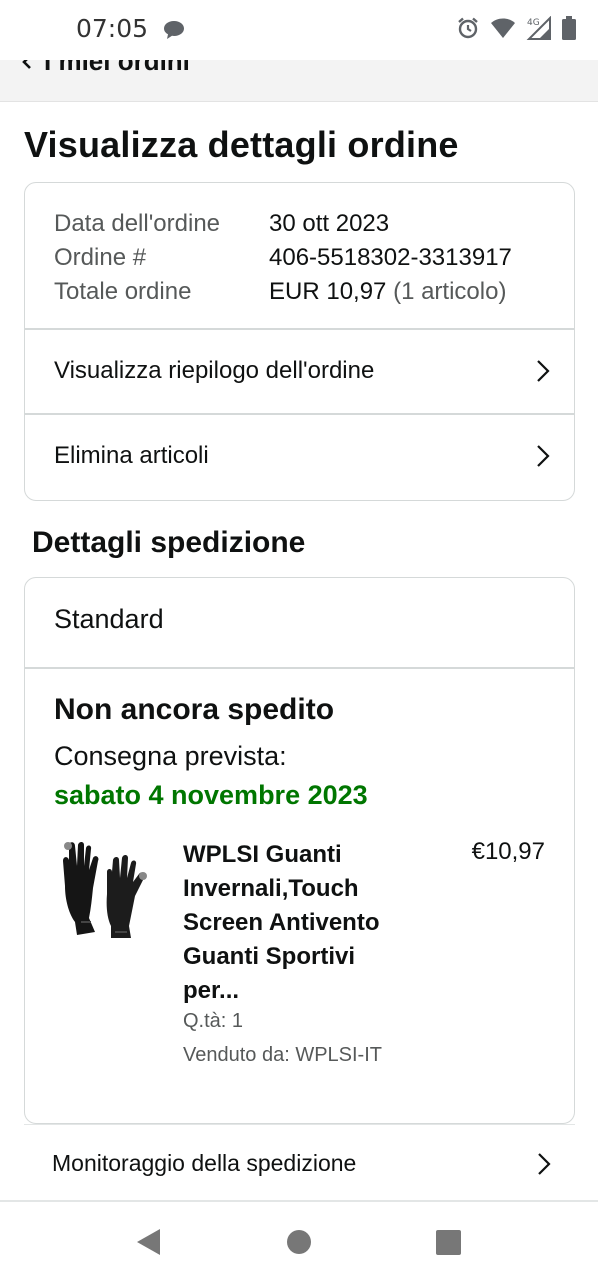 The height and width of the screenshot is (1280, 598). I want to click on android-nav-bar, so click(299, 1241).